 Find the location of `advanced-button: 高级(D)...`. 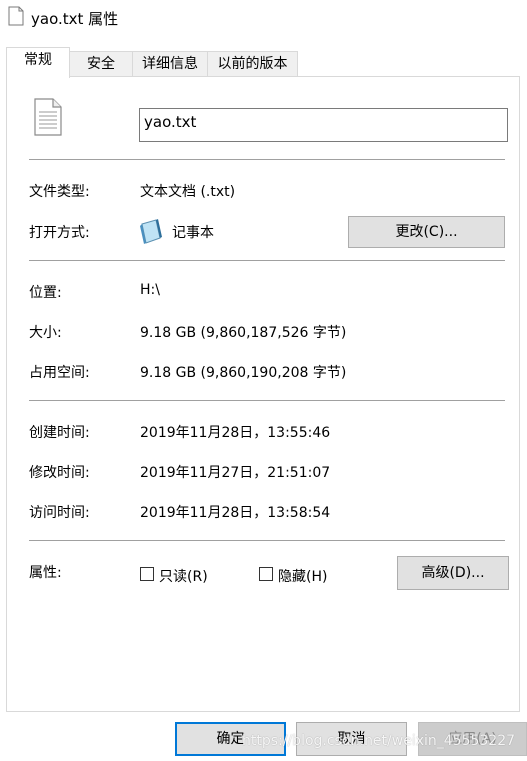

advanced-button: 高级(D)... is located at coordinates (453, 573).